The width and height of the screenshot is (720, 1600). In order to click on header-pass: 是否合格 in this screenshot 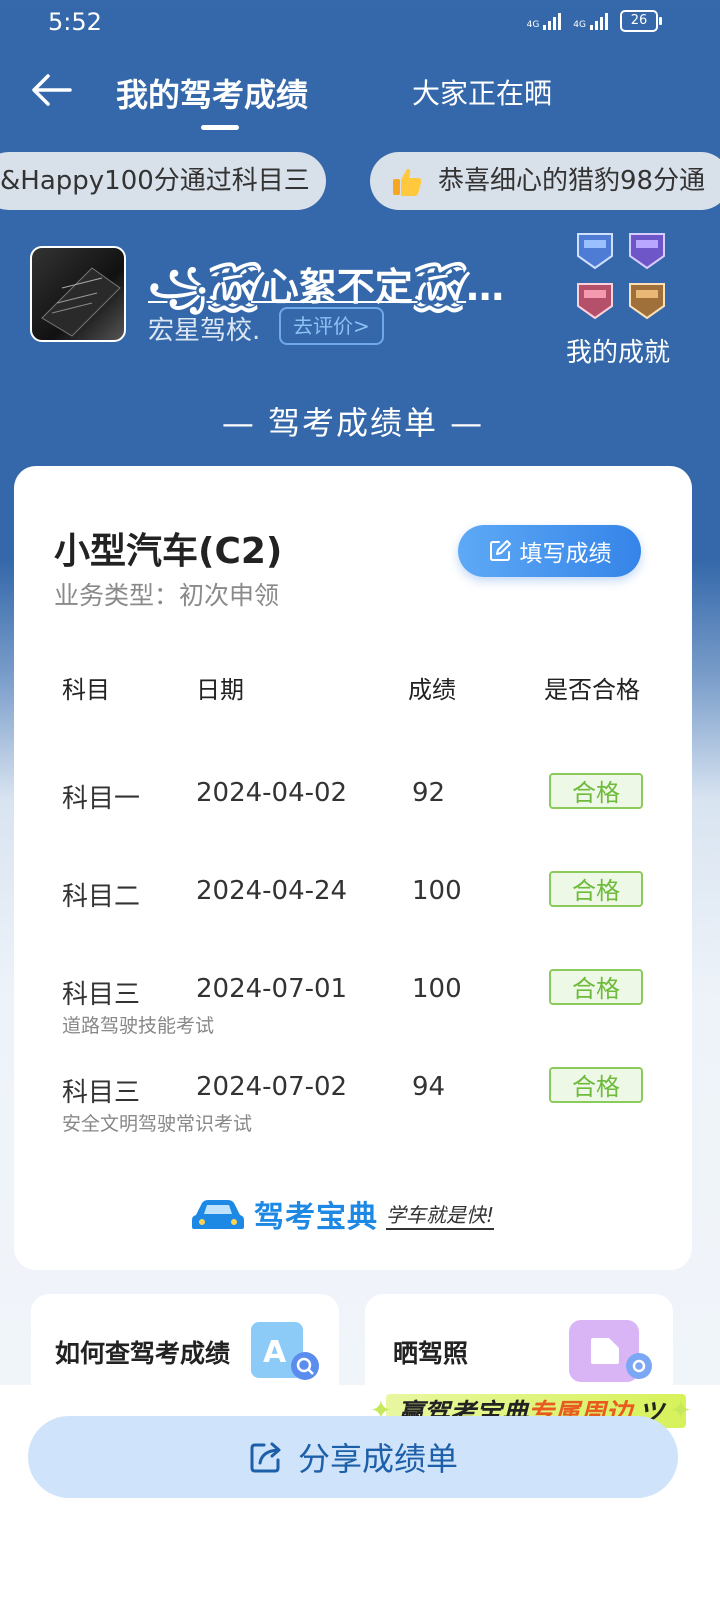, I will do `click(592, 690)`.